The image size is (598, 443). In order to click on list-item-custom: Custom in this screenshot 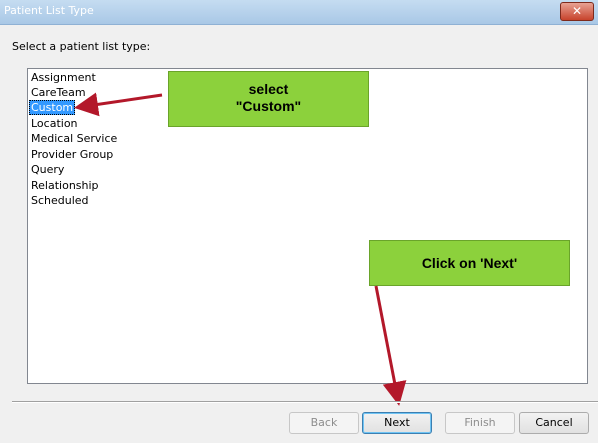, I will do `click(52, 107)`.